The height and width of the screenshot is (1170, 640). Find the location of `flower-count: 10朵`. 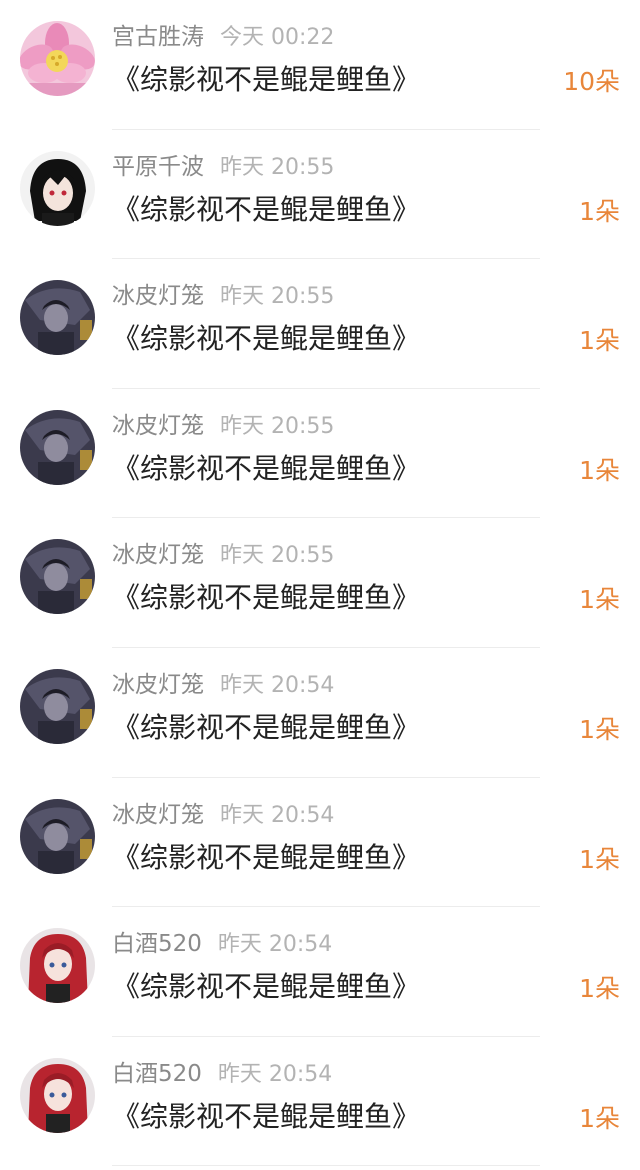

flower-count: 10朵 is located at coordinates (591, 81).